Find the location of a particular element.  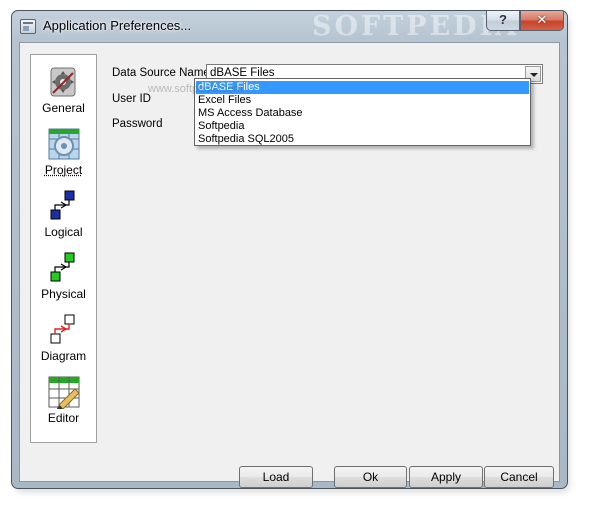

password-label: Password is located at coordinates (137, 124).